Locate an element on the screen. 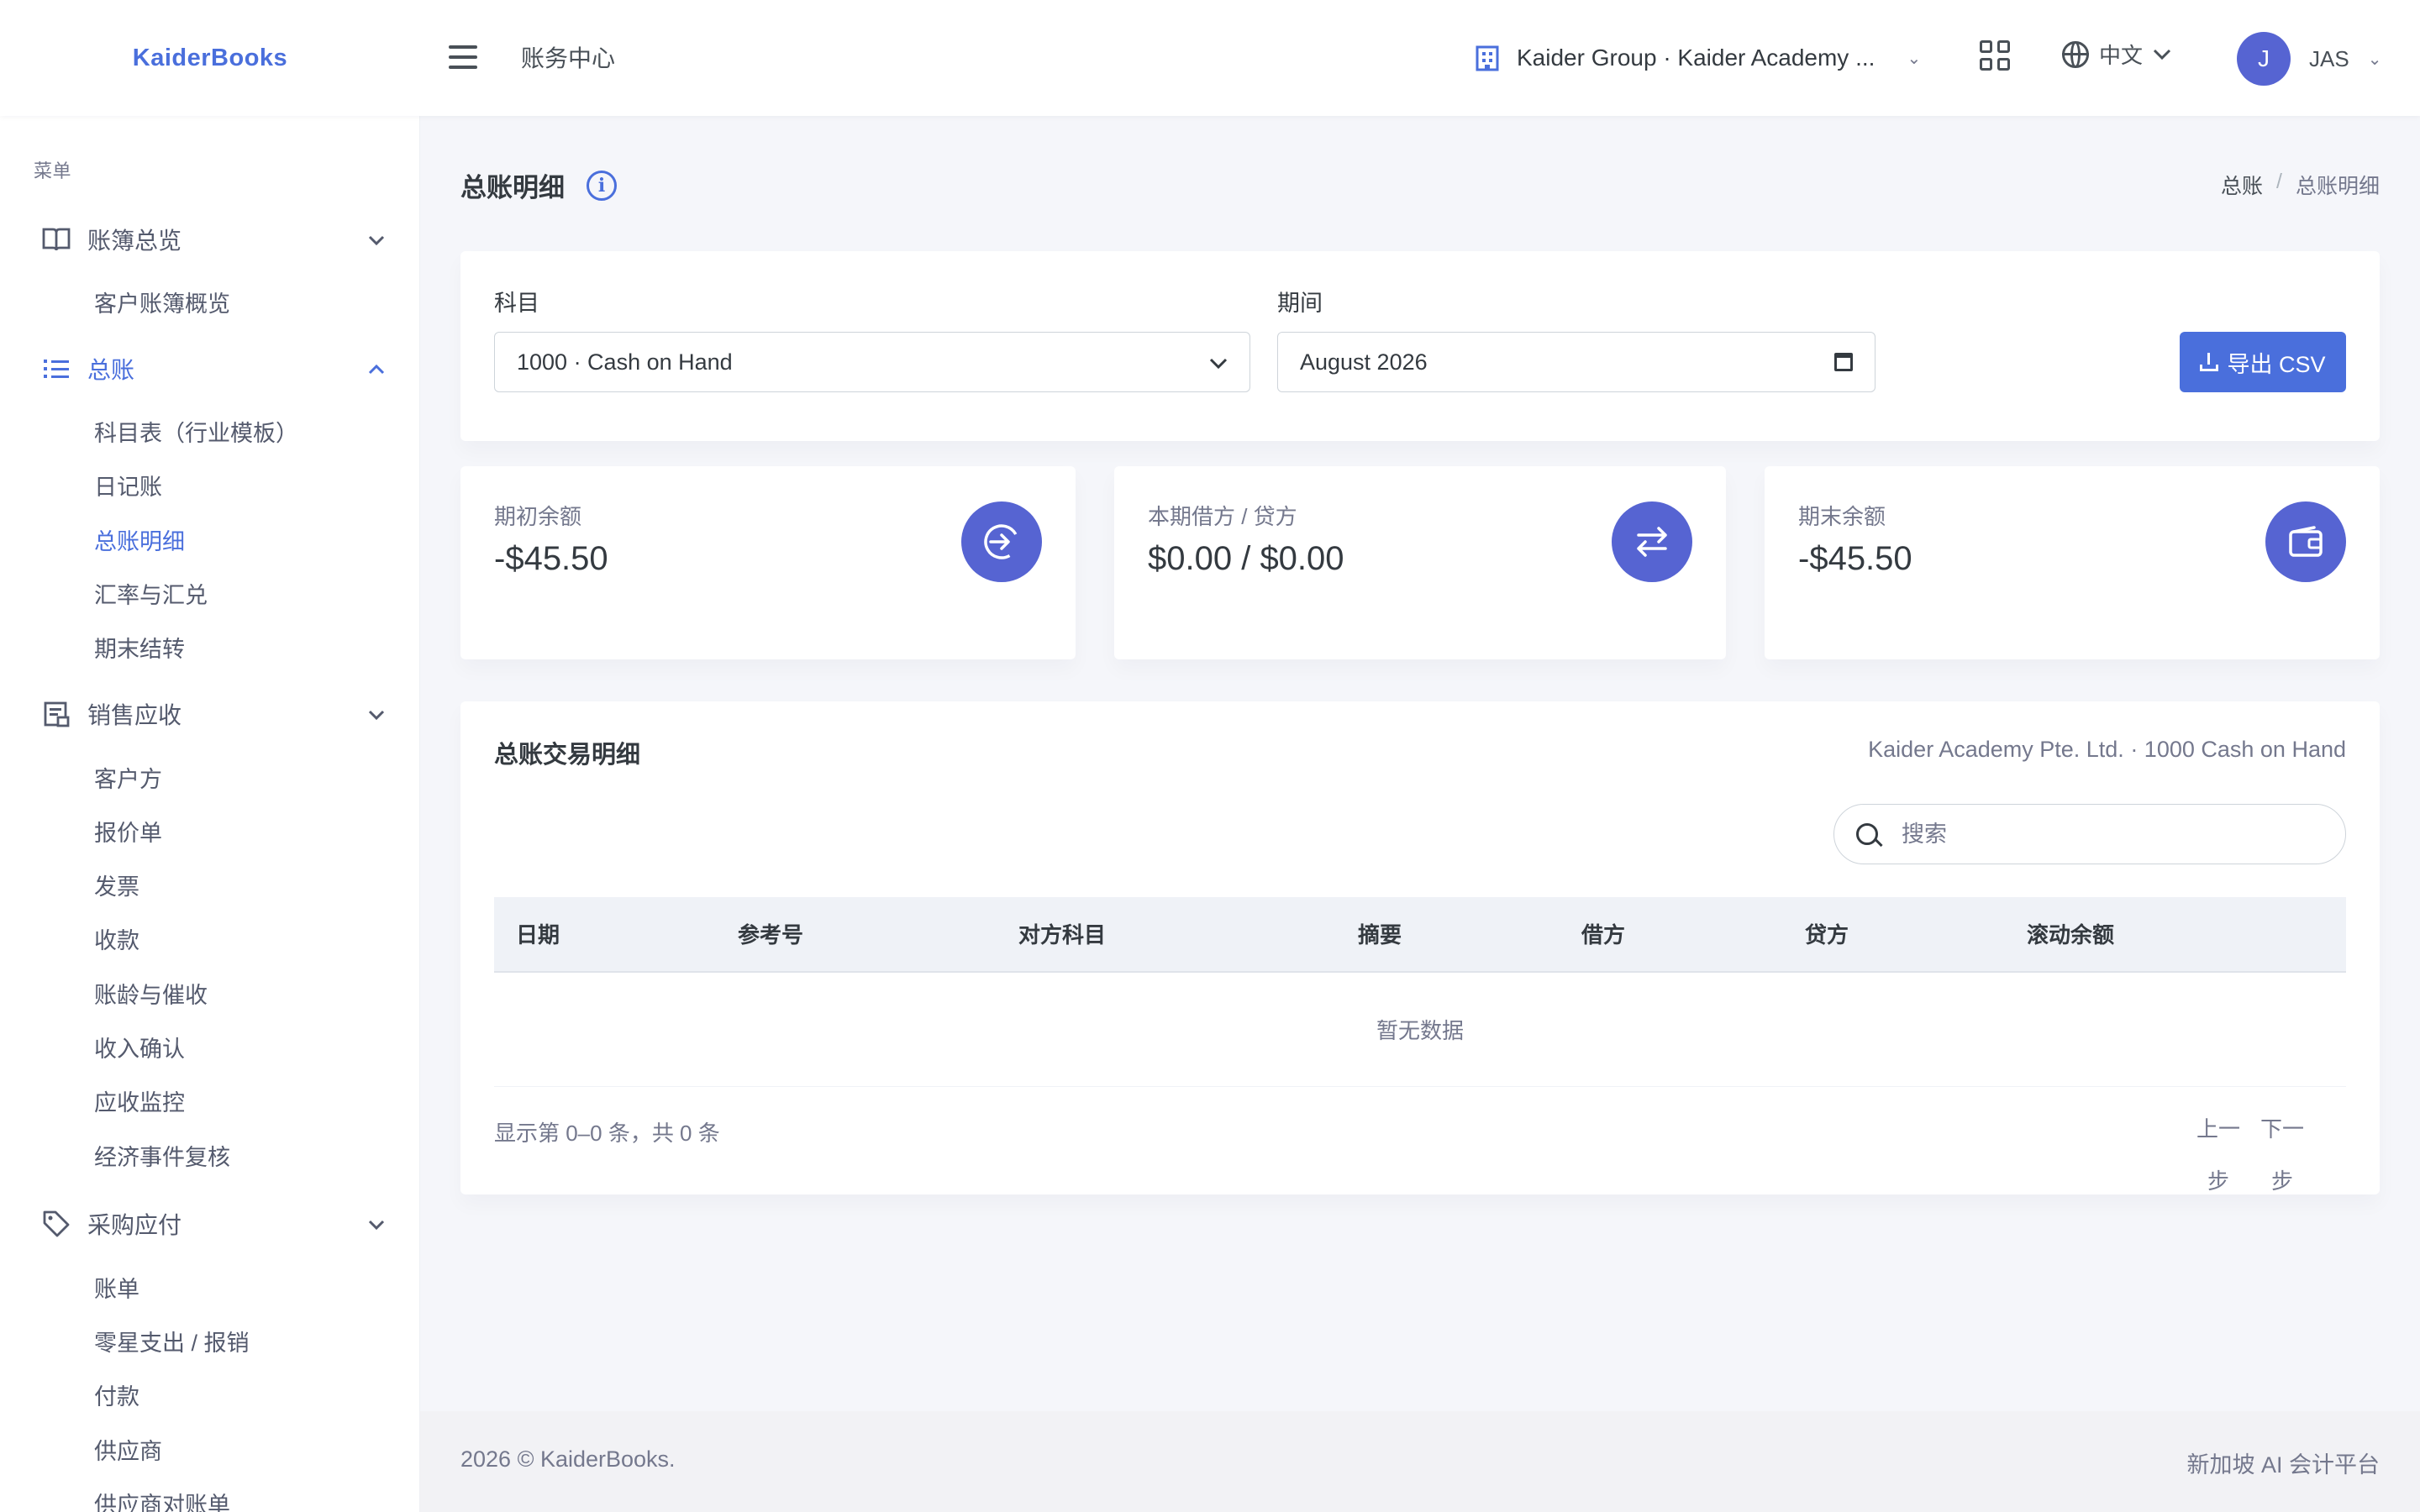 The height and width of the screenshot is (1512, 2420). menu-title: 菜单 is located at coordinates (53, 170).